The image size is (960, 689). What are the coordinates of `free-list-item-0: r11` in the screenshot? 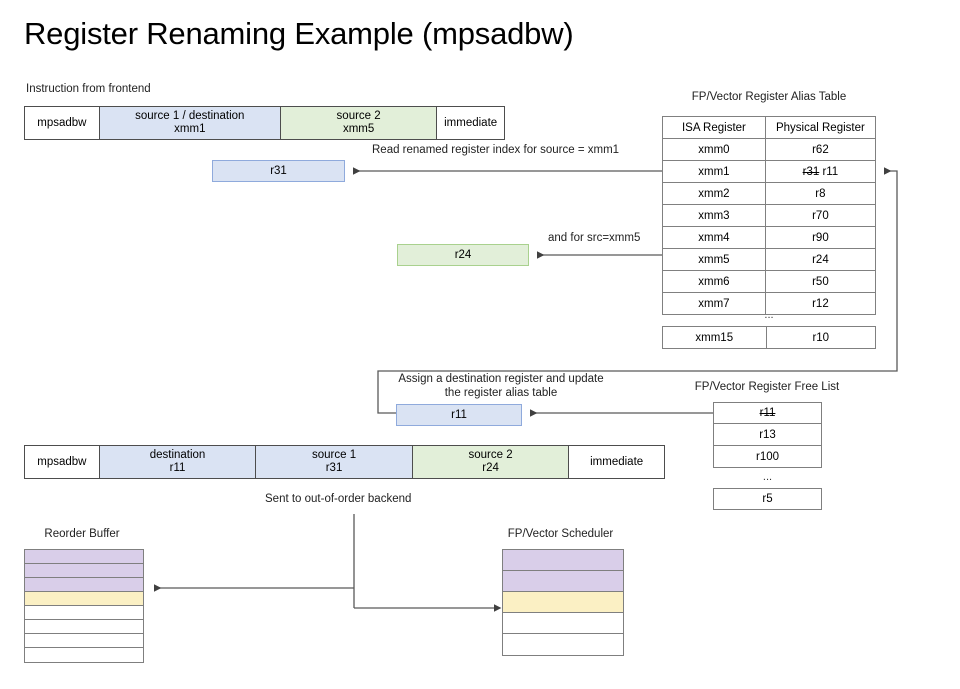 It's located at (767, 413).